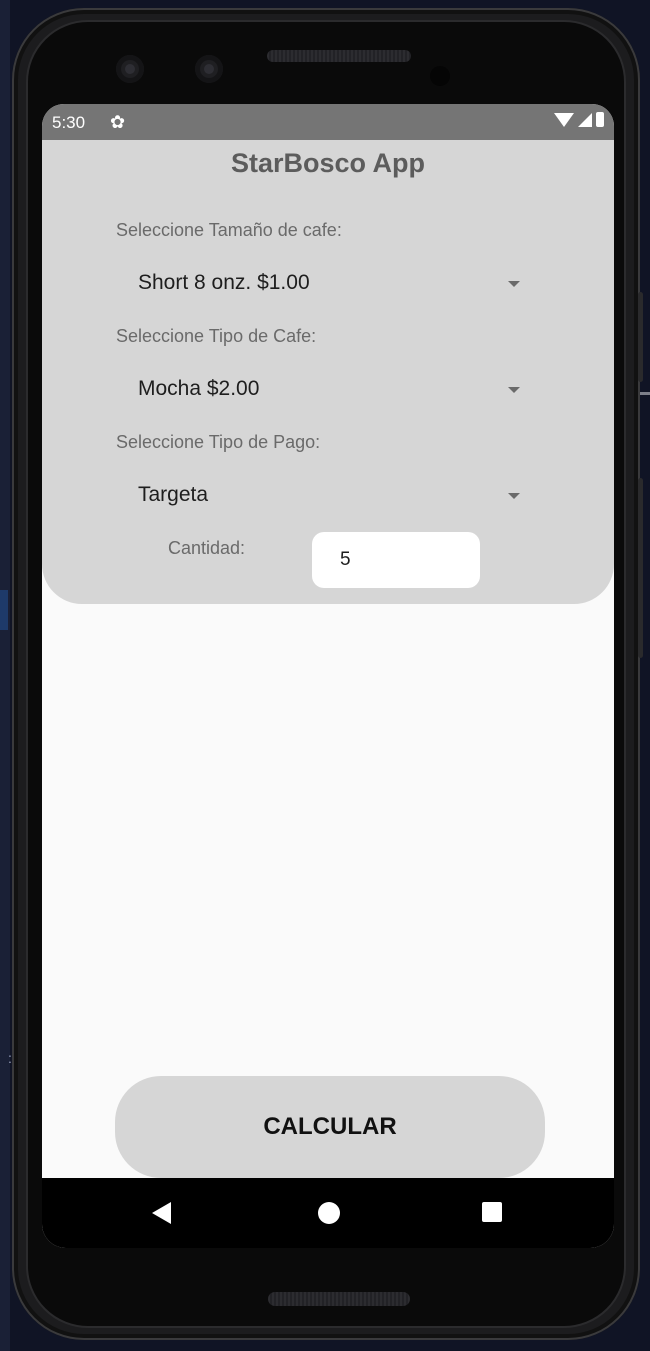 The height and width of the screenshot is (1351, 650). I want to click on payment-dropdown: Targeta, so click(322, 496).